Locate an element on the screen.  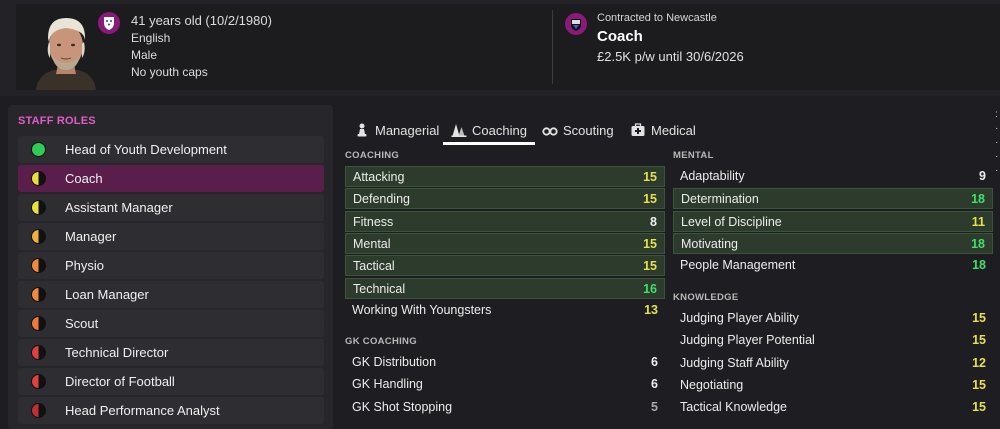
role-item: Physio is located at coordinates (171, 265).